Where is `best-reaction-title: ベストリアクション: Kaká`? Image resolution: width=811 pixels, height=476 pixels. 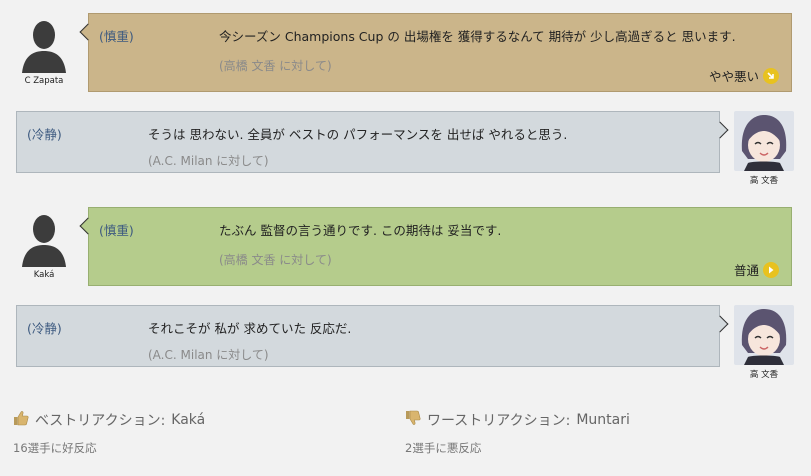
best-reaction-title: ベストリアクション: Kaká is located at coordinates (109, 420).